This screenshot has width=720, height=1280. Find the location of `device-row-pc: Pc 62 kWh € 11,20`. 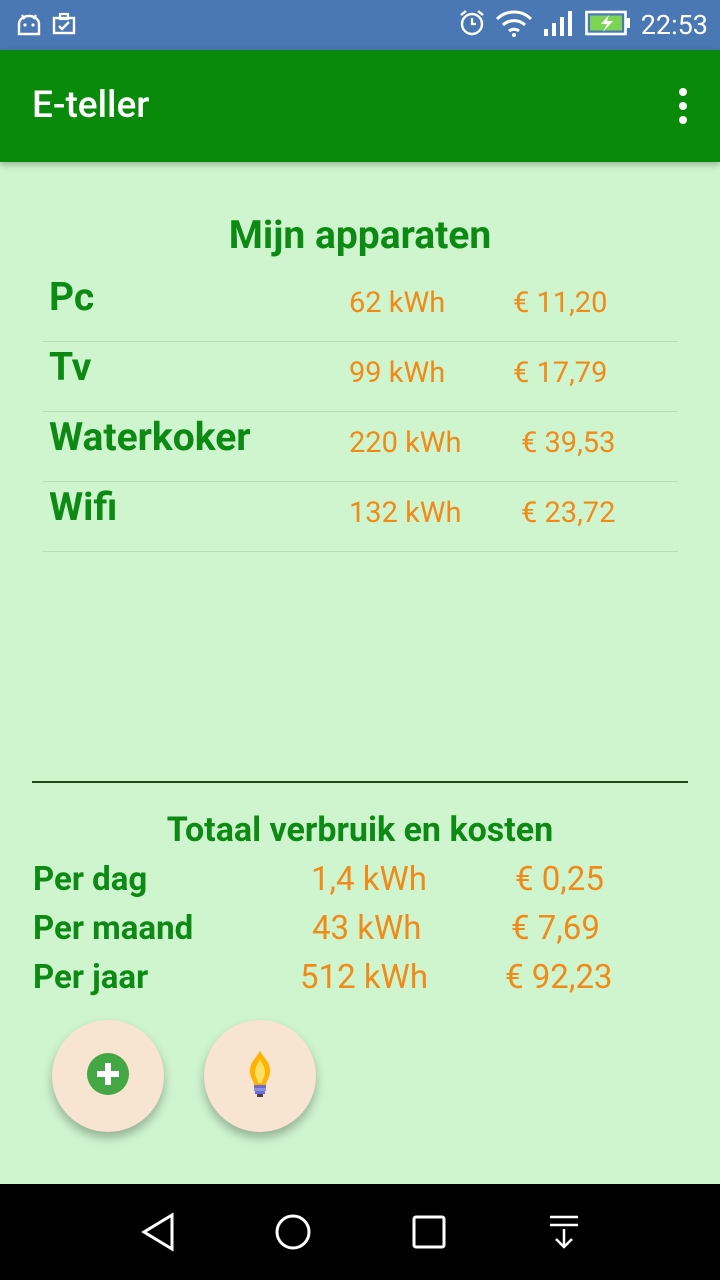

device-row-pc: Pc 62 kWh € 11,20 is located at coordinates (360, 307).